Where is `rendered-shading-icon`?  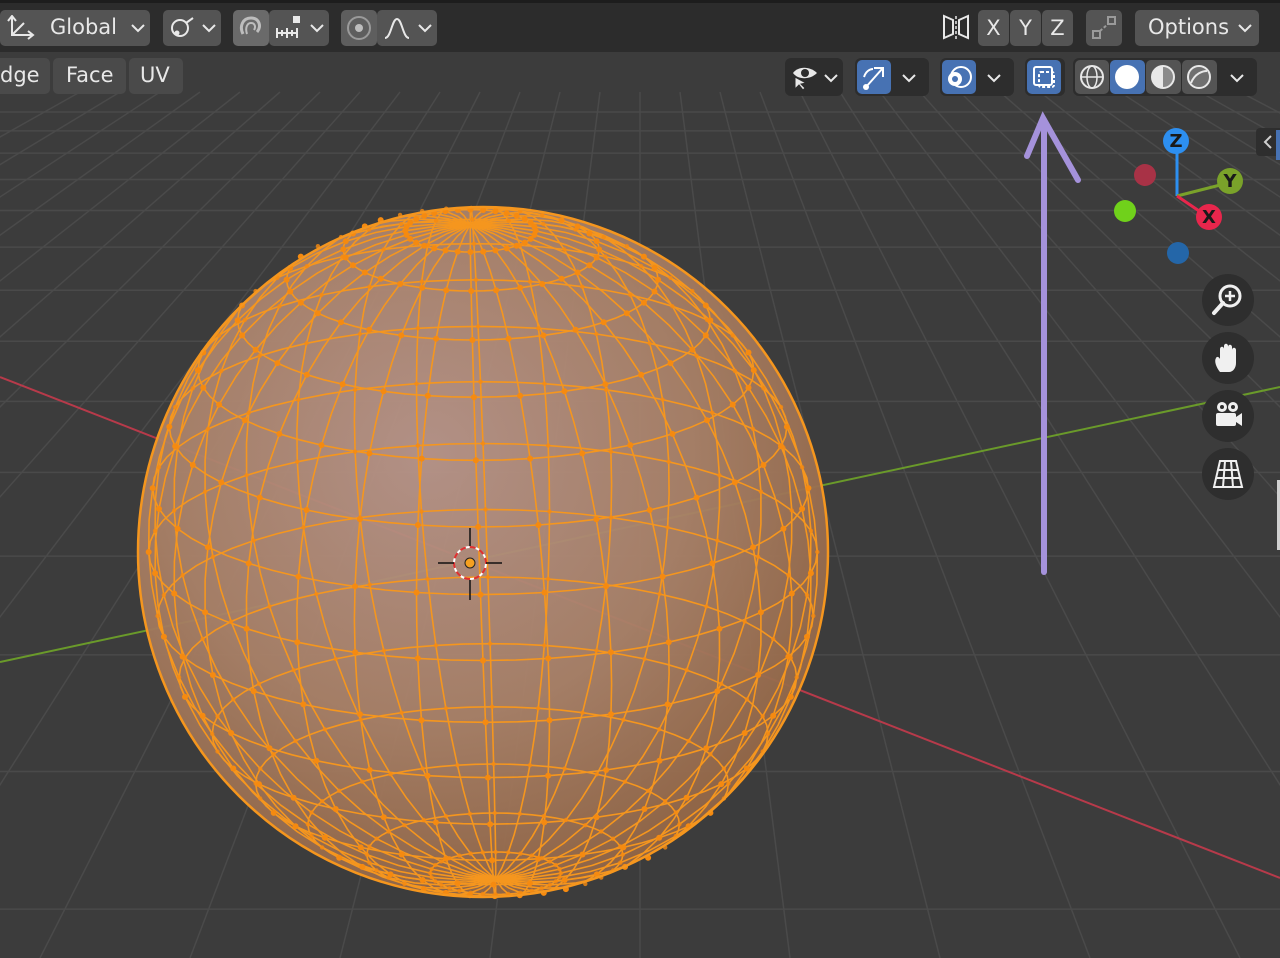
rendered-shading-icon is located at coordinates (1199, 77).